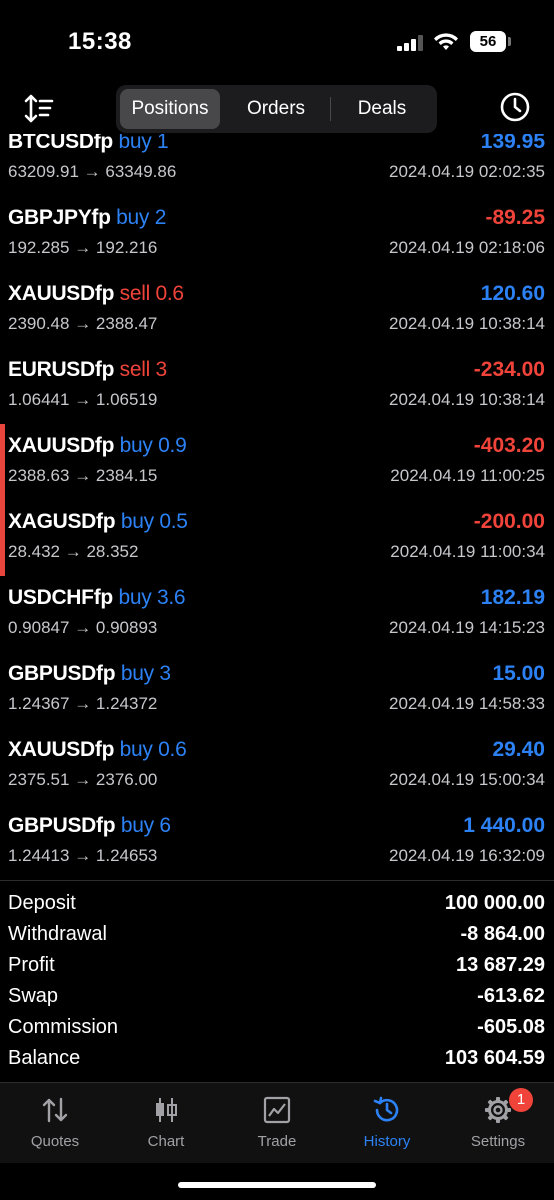 The width and height of the screenshot is (554, 1200). What do you see at coordinates (467, 703) in the screenshot?
I see `position-time: 2024.04.19 14:58:33` at bounding box center [467, 703].